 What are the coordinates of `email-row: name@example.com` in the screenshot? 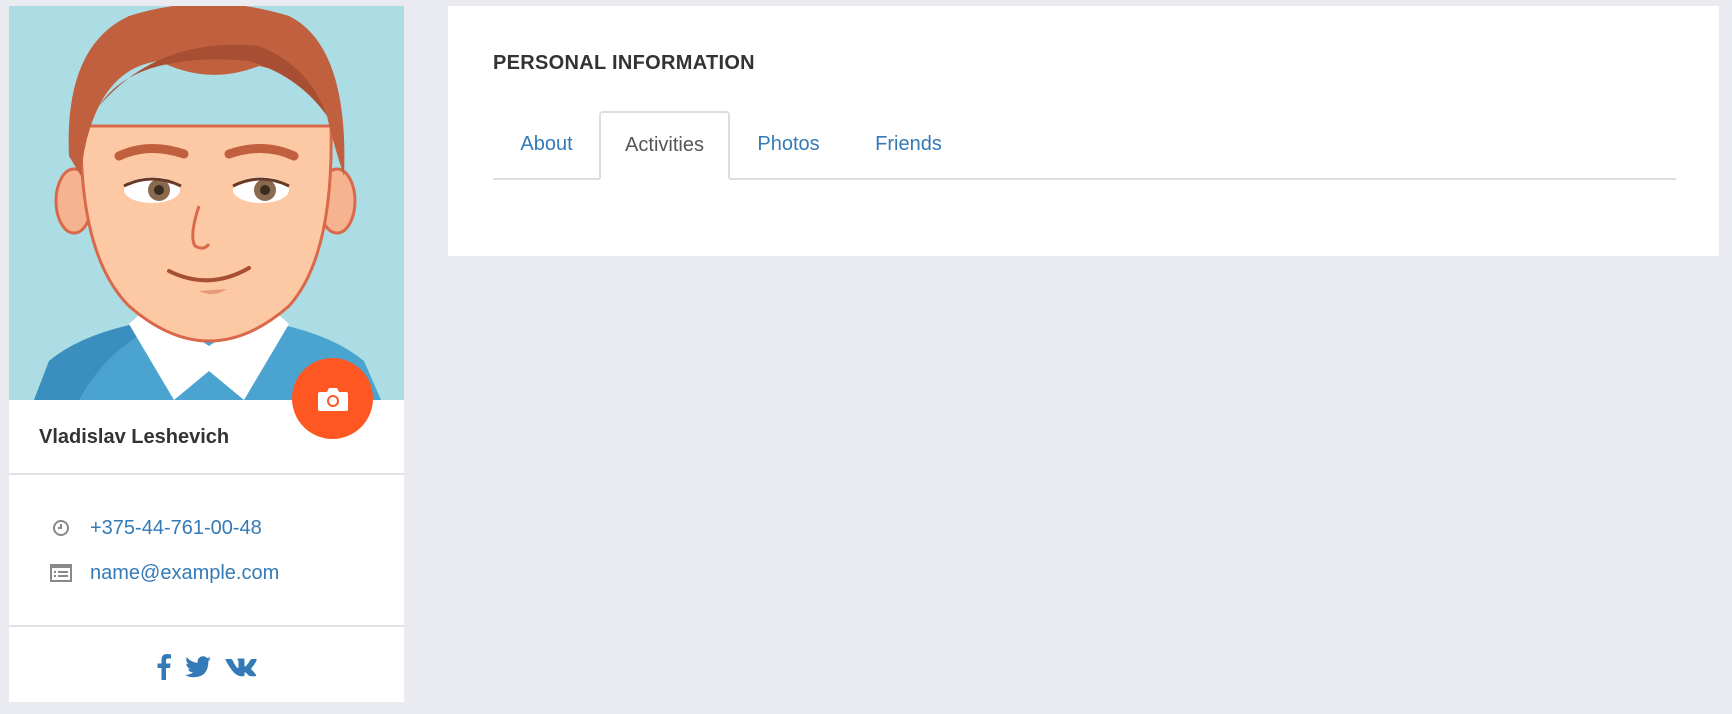 It's located at (164, 573).